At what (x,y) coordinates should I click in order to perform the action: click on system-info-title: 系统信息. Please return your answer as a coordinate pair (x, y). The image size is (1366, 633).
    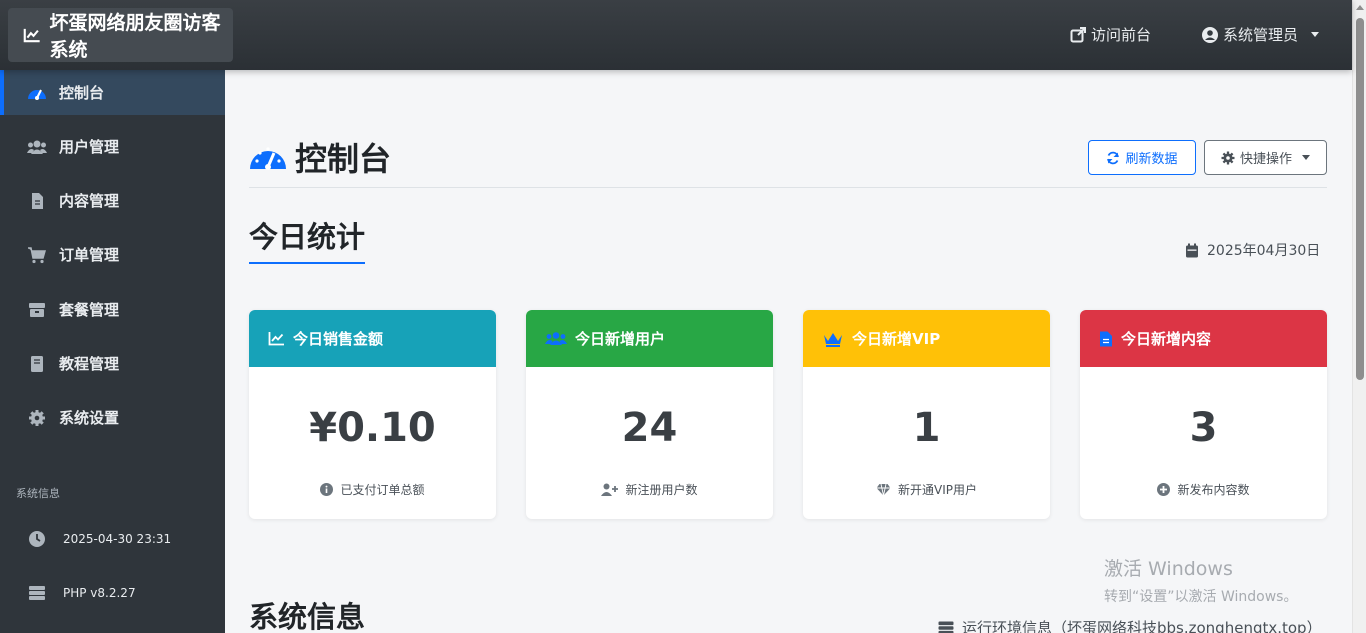
    Looking at the image, I should click on (307, 616).